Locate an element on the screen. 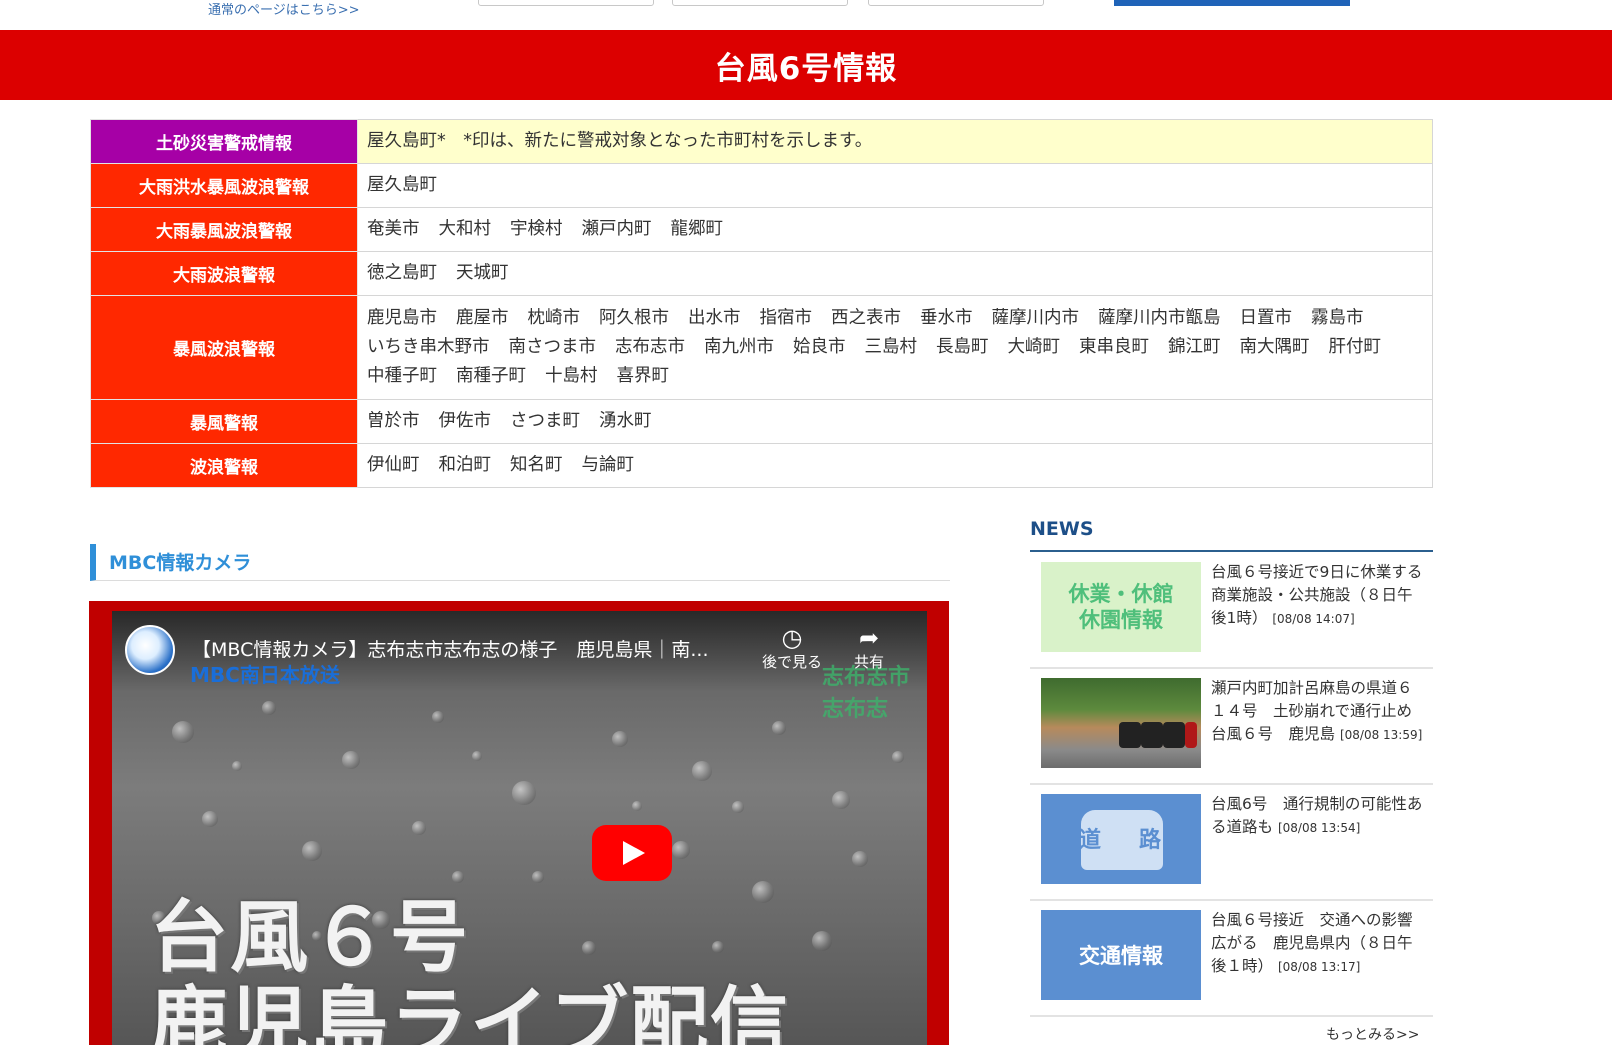 This screenshot has width=1612, height=1045. warning-row: 暴風警報 曽於市 伊佐市 さつま町 湧水町 is located at coordinates (761, 421).